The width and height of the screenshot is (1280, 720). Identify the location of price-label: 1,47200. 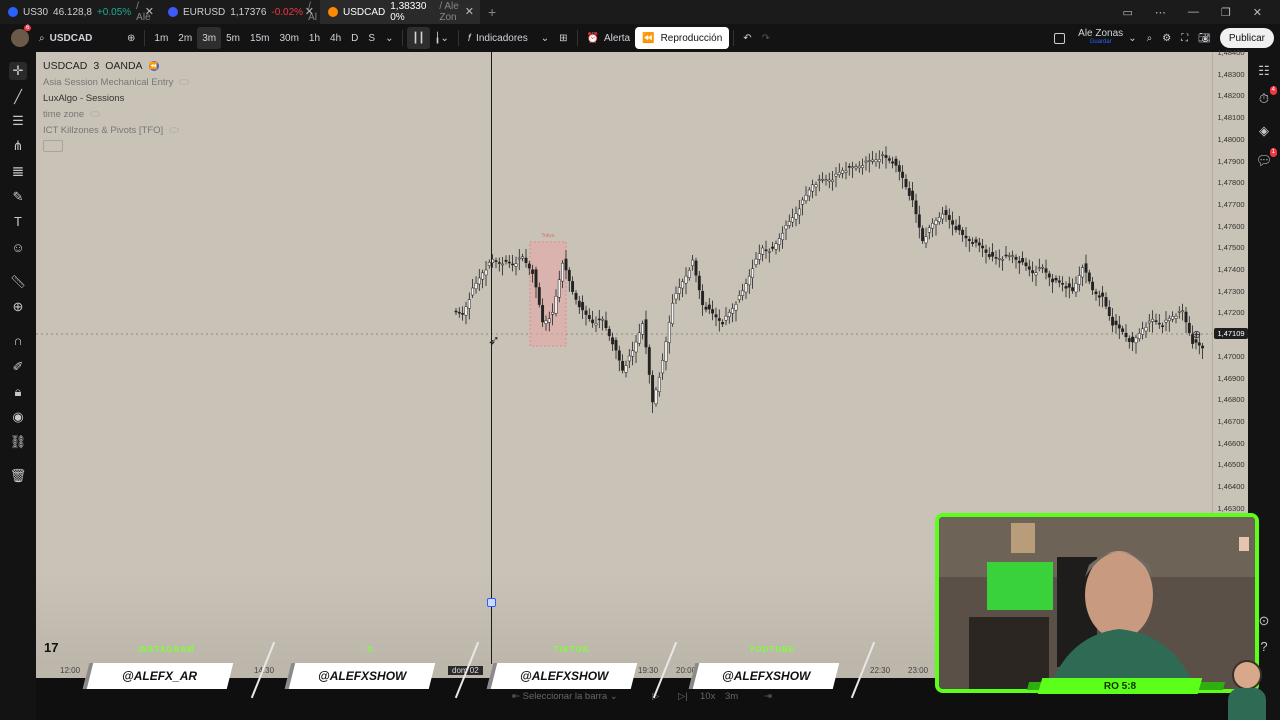
(1231, 313).